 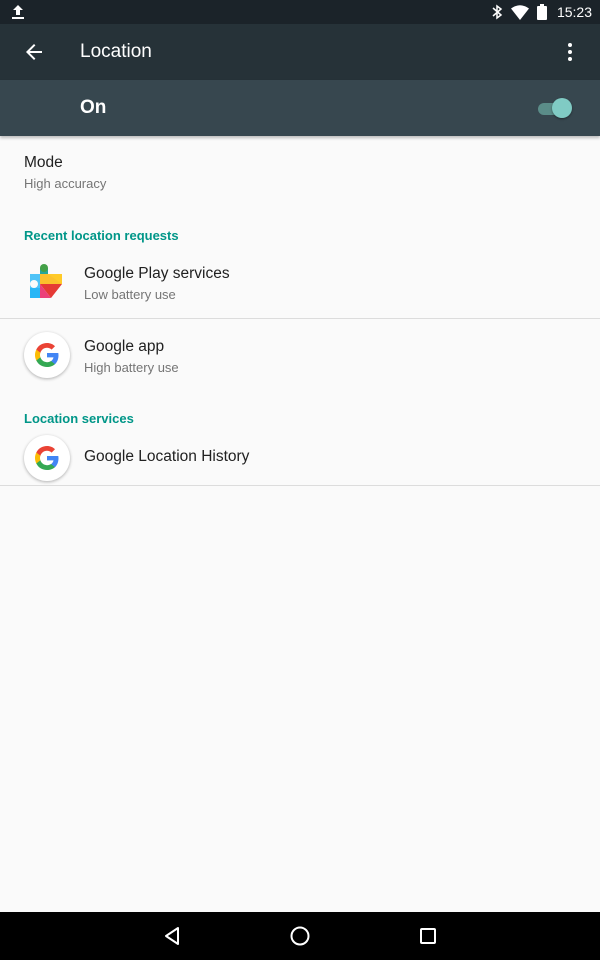 I want to click on list-item-google-location-history: Google Location History, so click(x=300, y=458).